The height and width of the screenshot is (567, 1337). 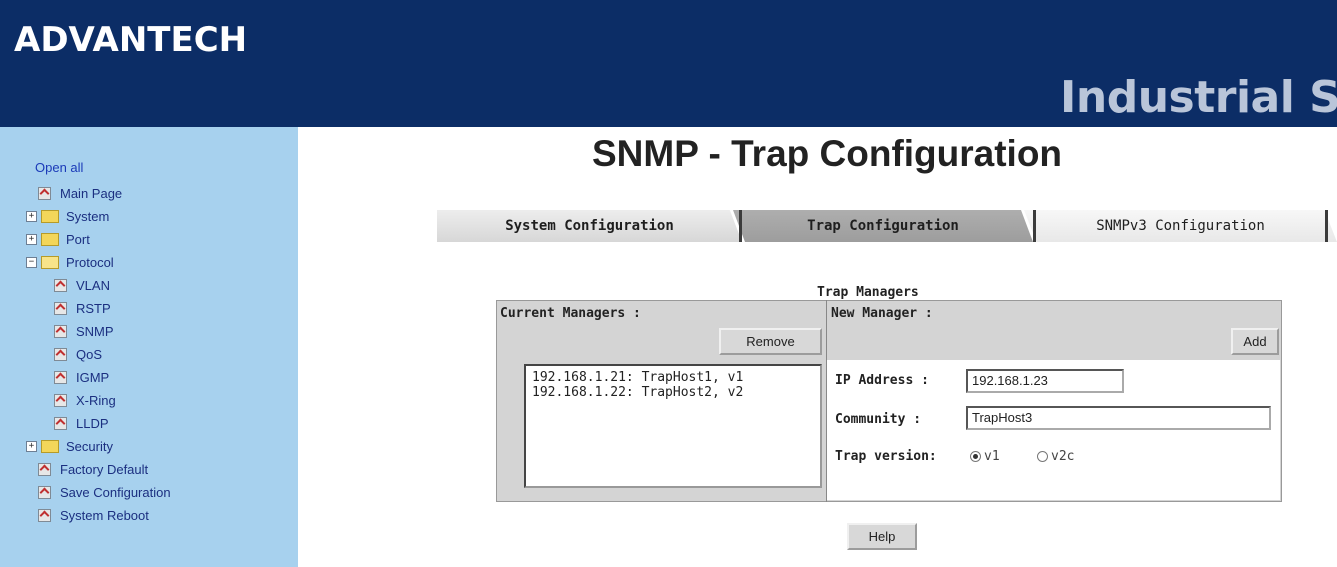 What do you see at coordinates (1180, 226) in the screenshot?
I see `tab-snmpv3-configuration: SNMPv3 Configuration` at bounding box center [1180, 226].